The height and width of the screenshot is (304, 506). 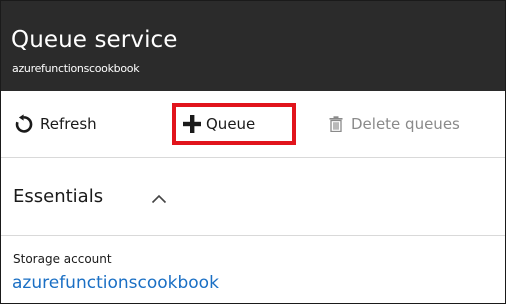 I want to click on delete-queues-button-label: Delete queues, so click(x=405, y=124).